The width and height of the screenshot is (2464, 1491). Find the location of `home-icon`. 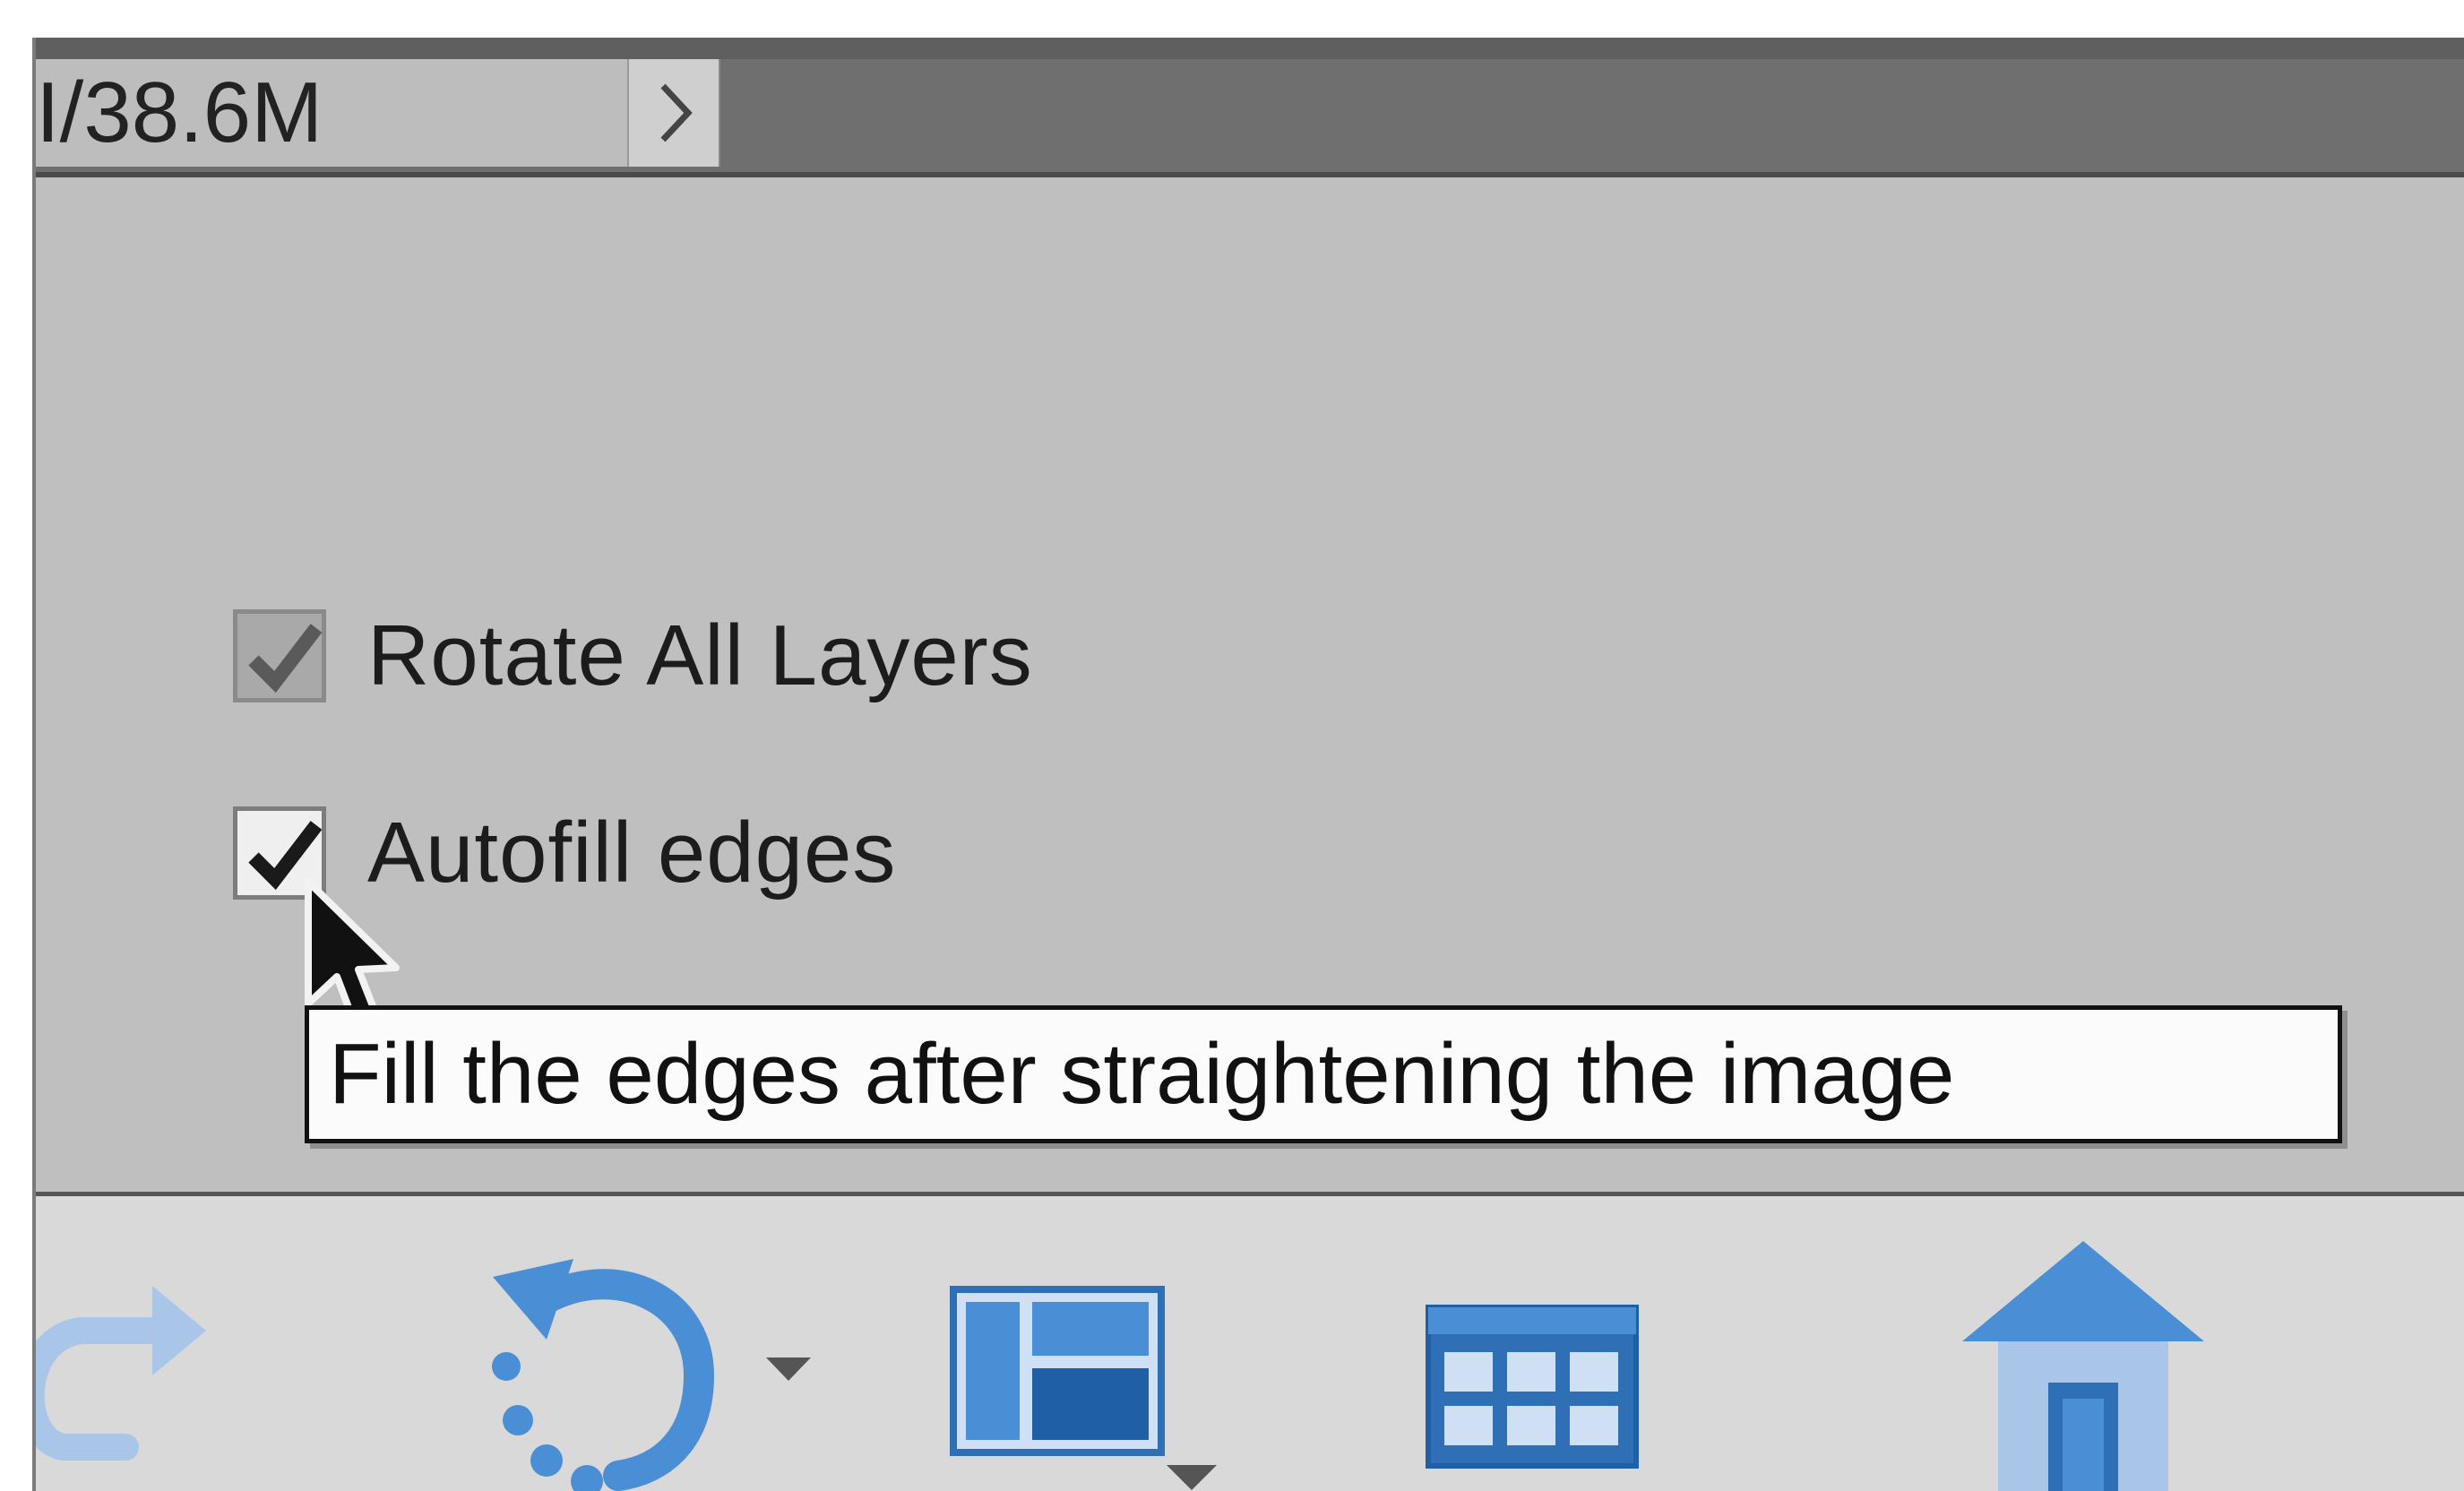

home-icon is located at coordinates (2083, 1366).